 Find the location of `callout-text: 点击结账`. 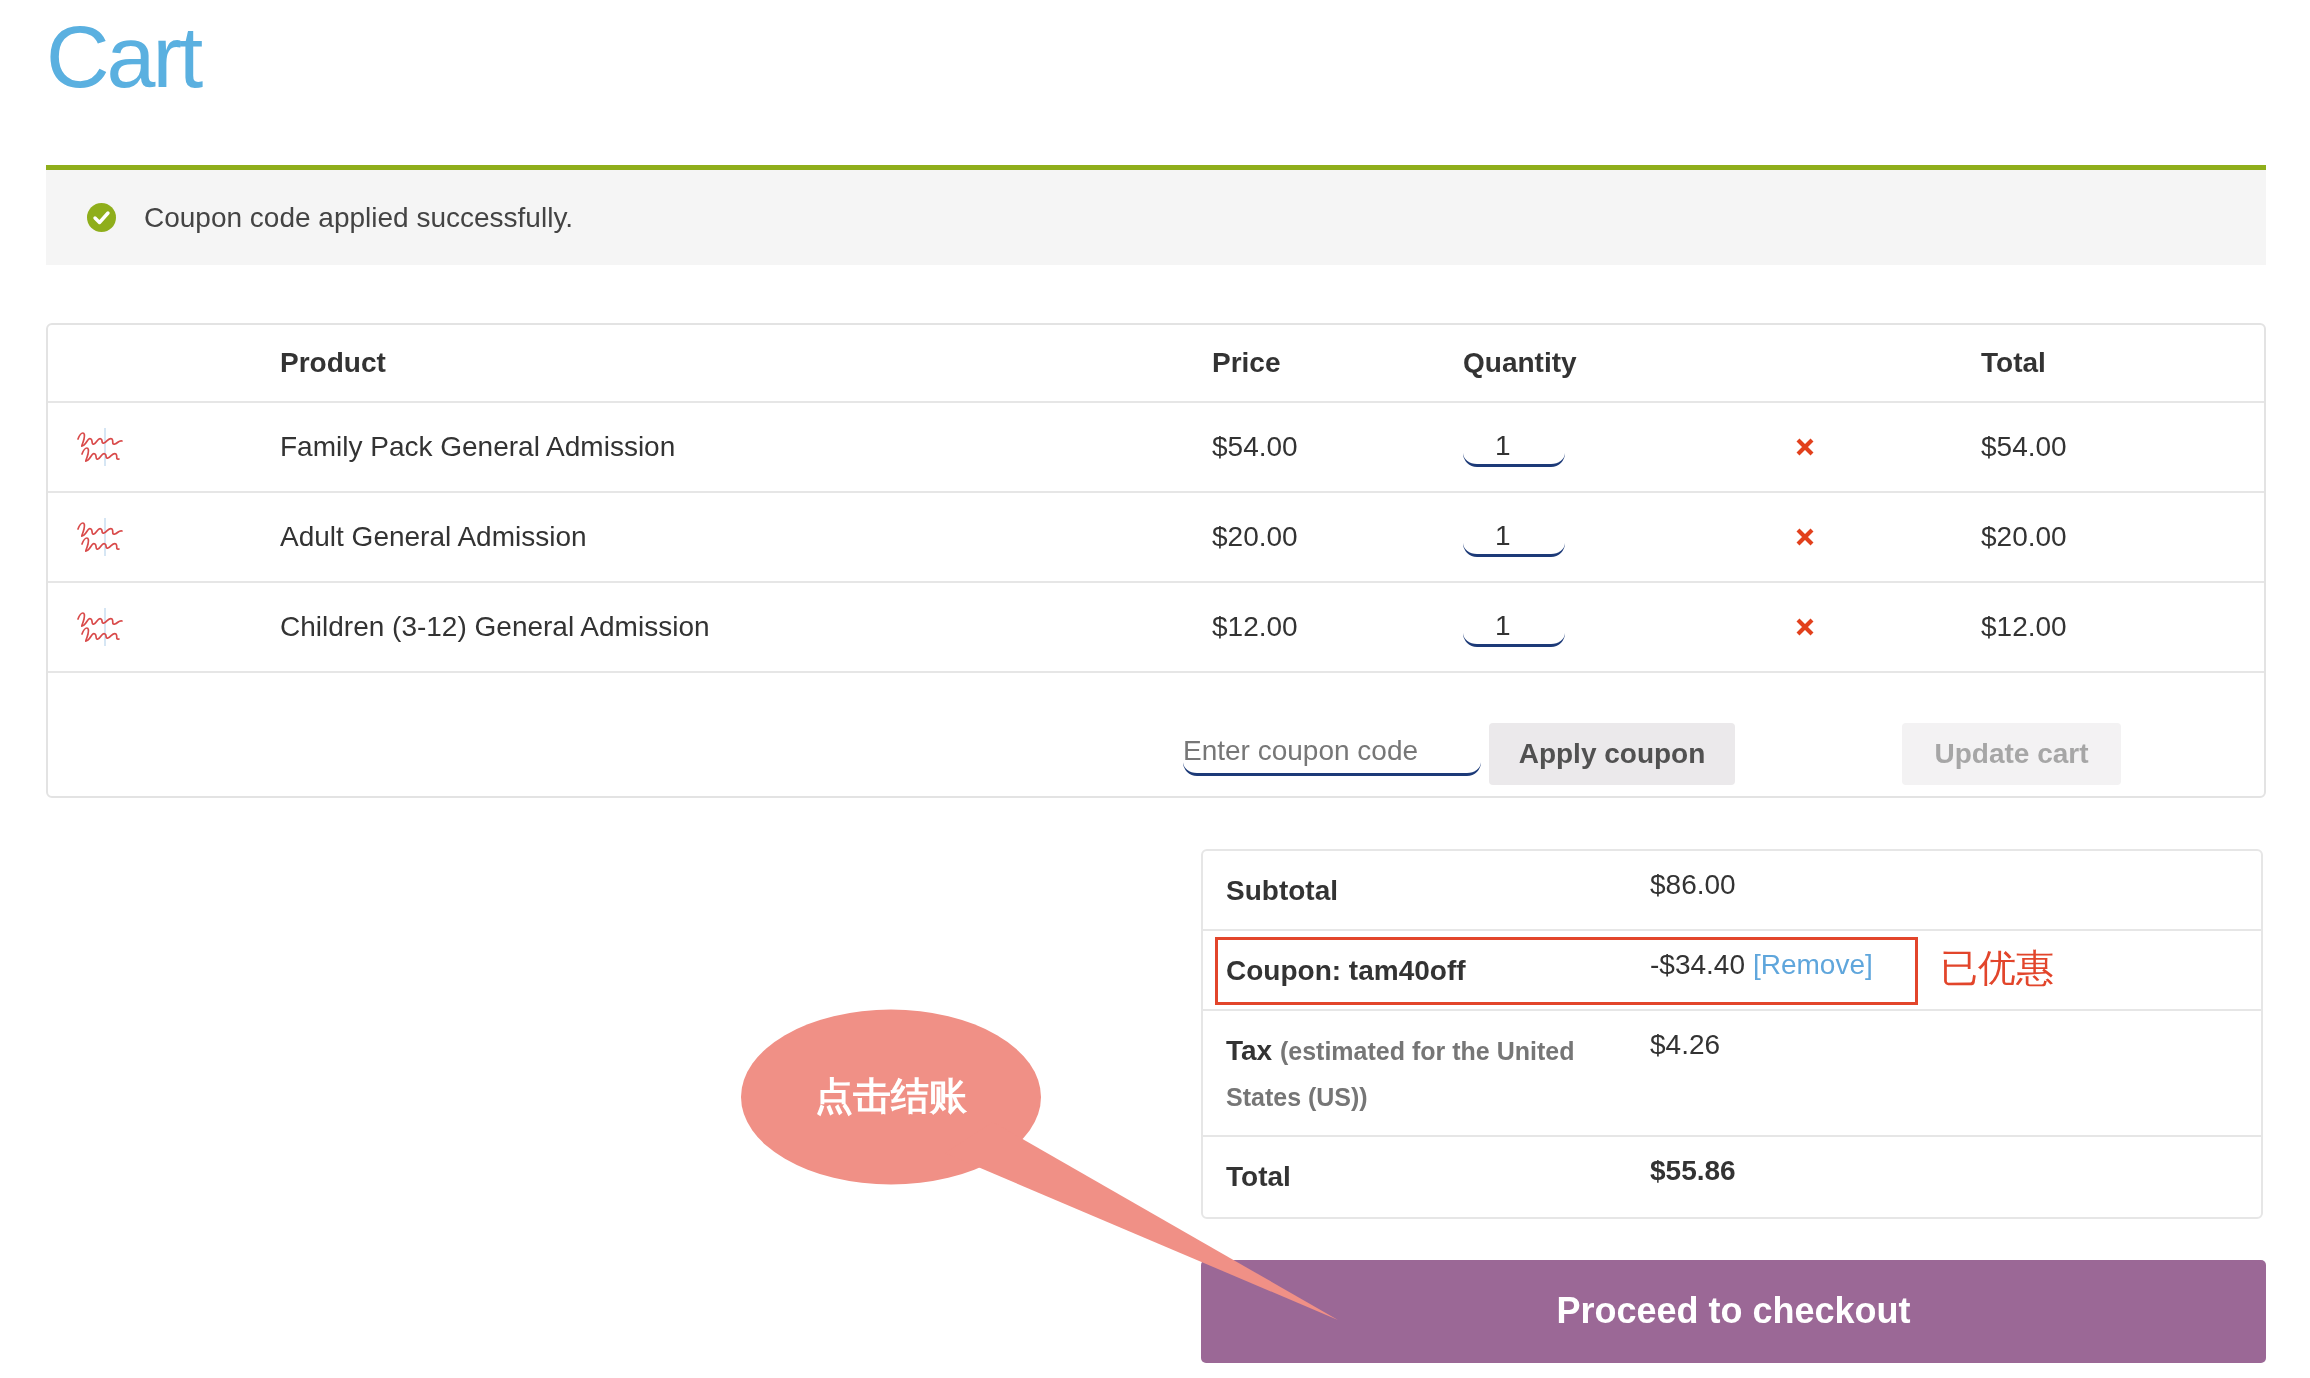

callout-text: 点击结账 is located at coordinates (891, 1097).